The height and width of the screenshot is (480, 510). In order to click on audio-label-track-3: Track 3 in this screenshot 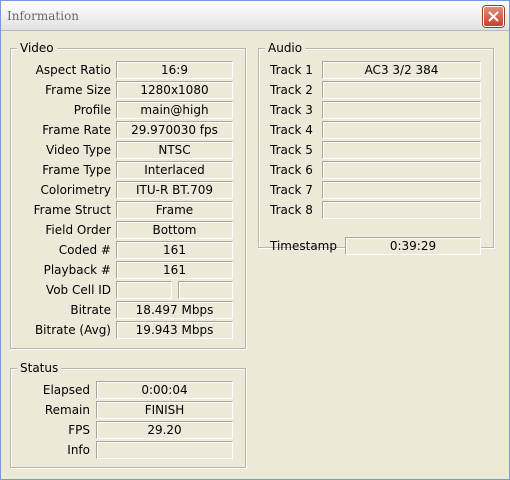, I will do `click(291, 110)`.